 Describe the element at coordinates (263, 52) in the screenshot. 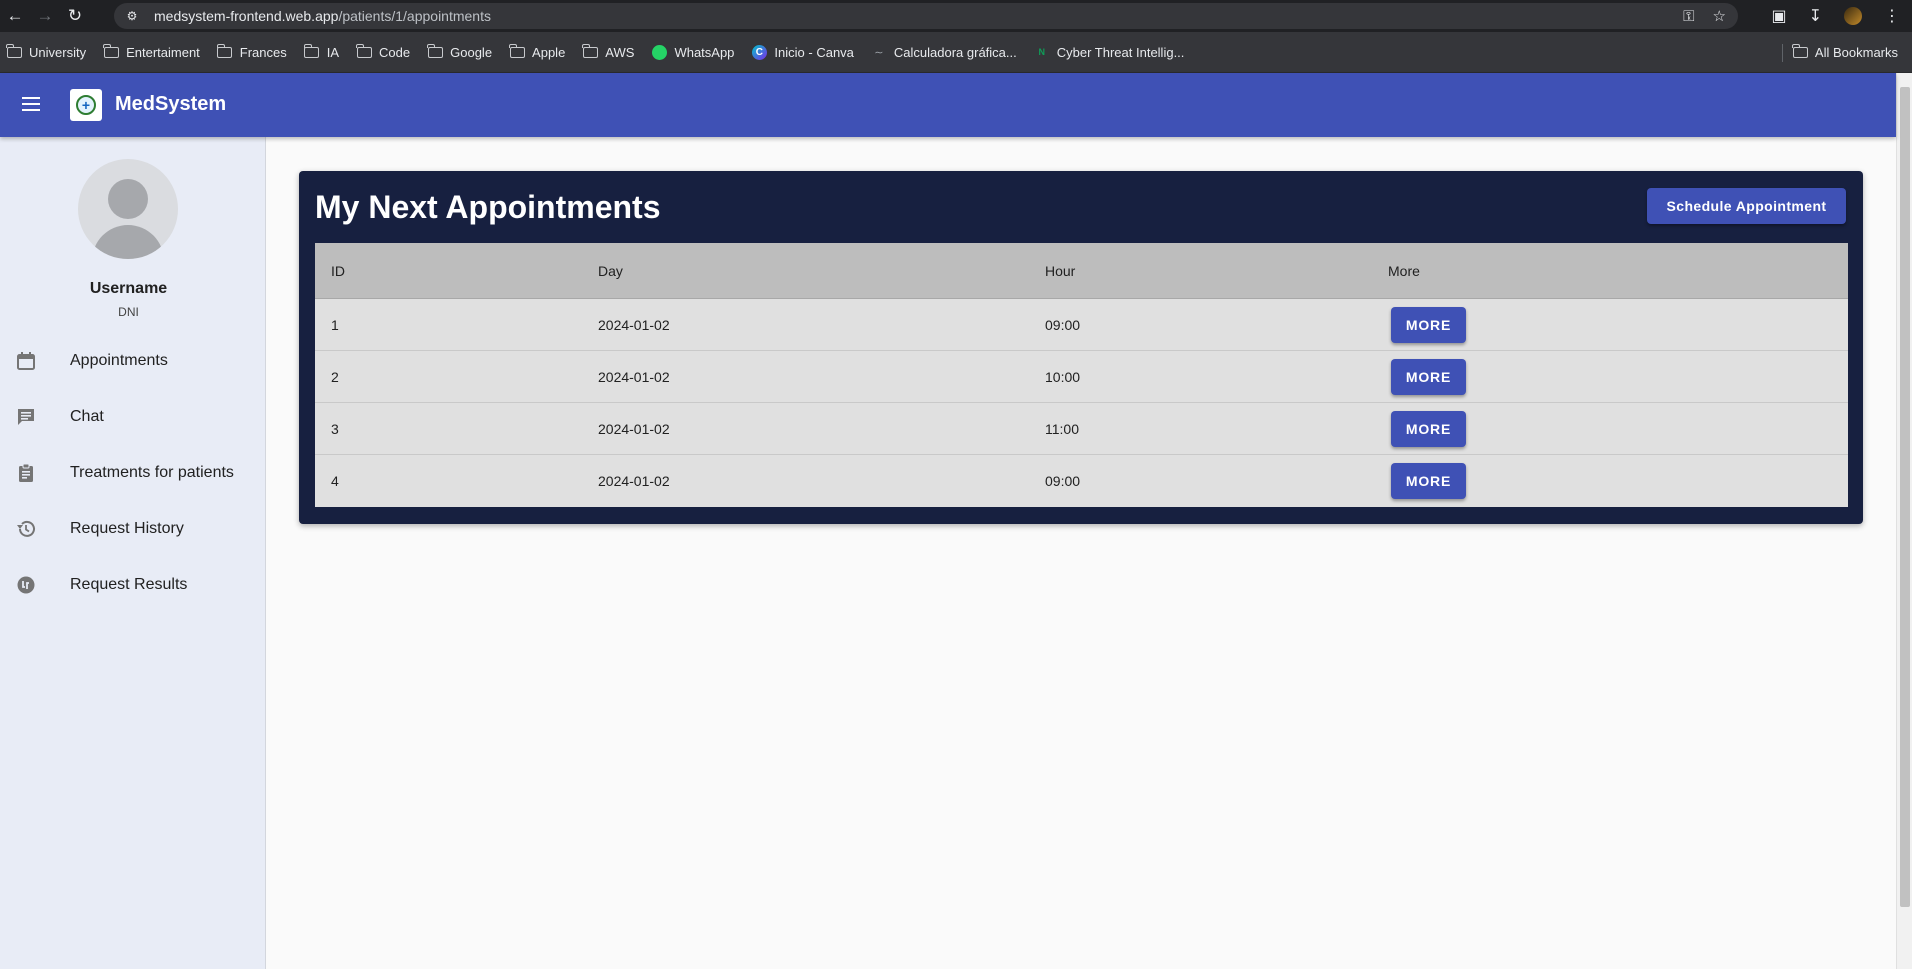

I see `bookmark-label: Frances` at that location.